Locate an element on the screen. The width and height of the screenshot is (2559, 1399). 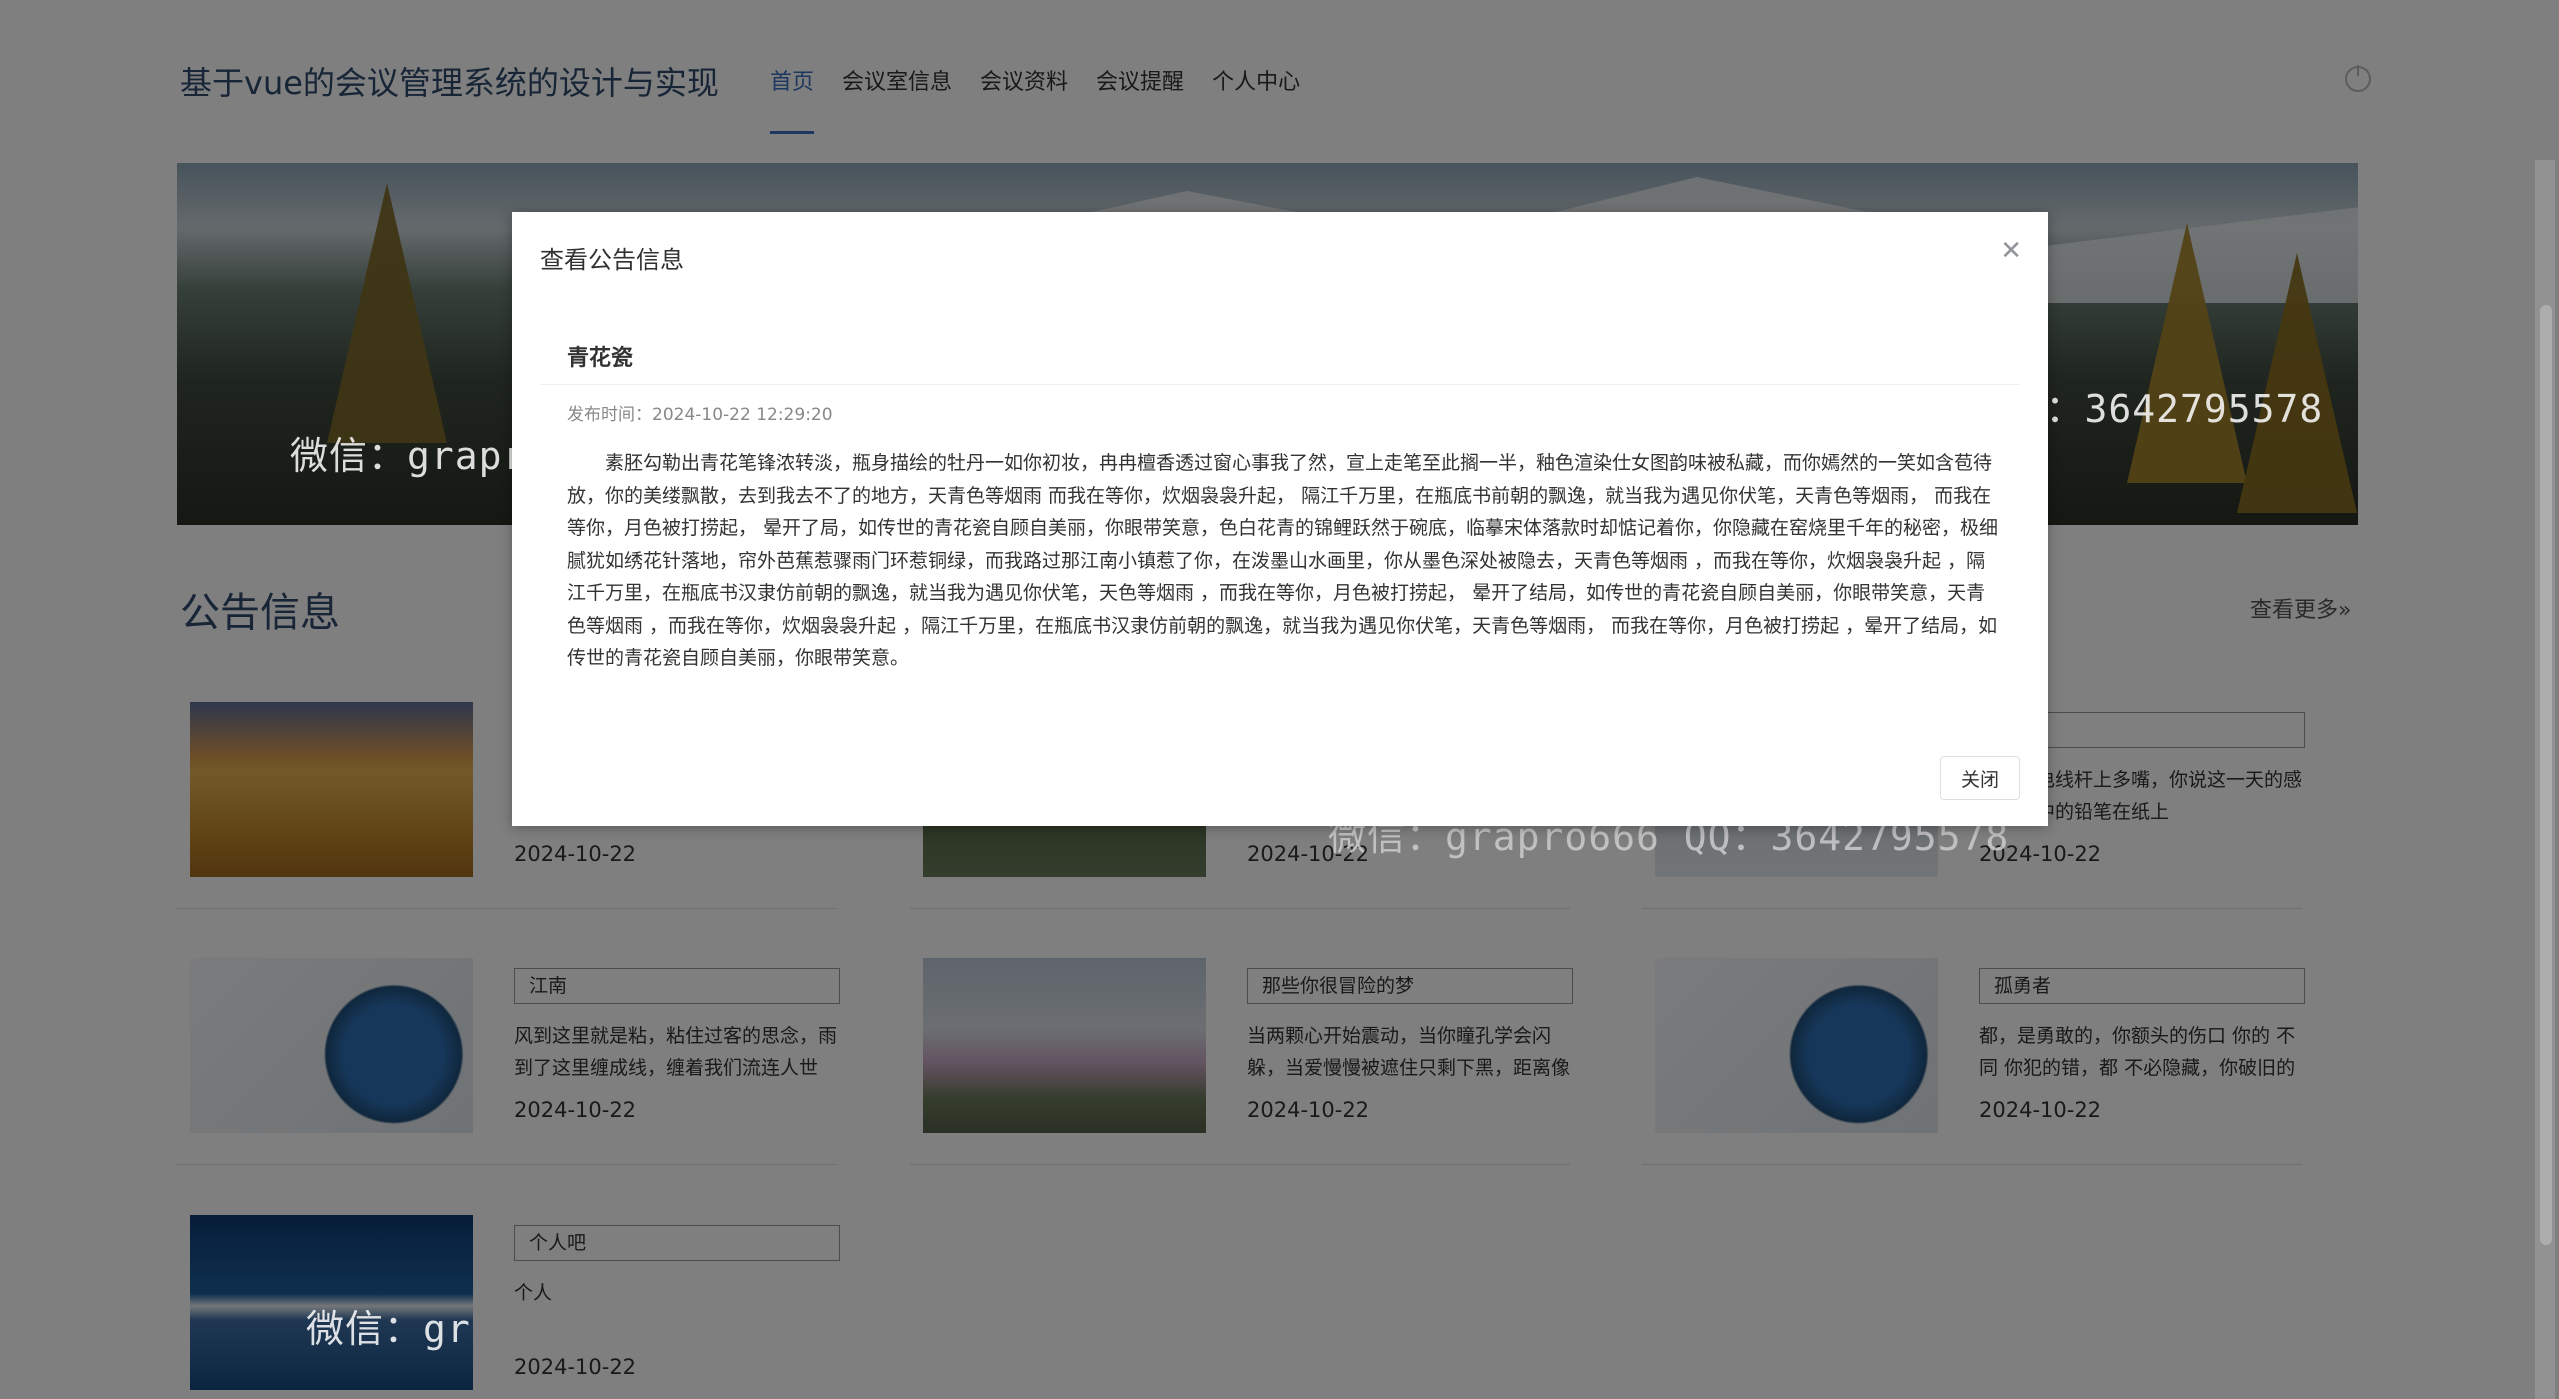
scrollbar-thumb is located at coordinates (2546, 775).